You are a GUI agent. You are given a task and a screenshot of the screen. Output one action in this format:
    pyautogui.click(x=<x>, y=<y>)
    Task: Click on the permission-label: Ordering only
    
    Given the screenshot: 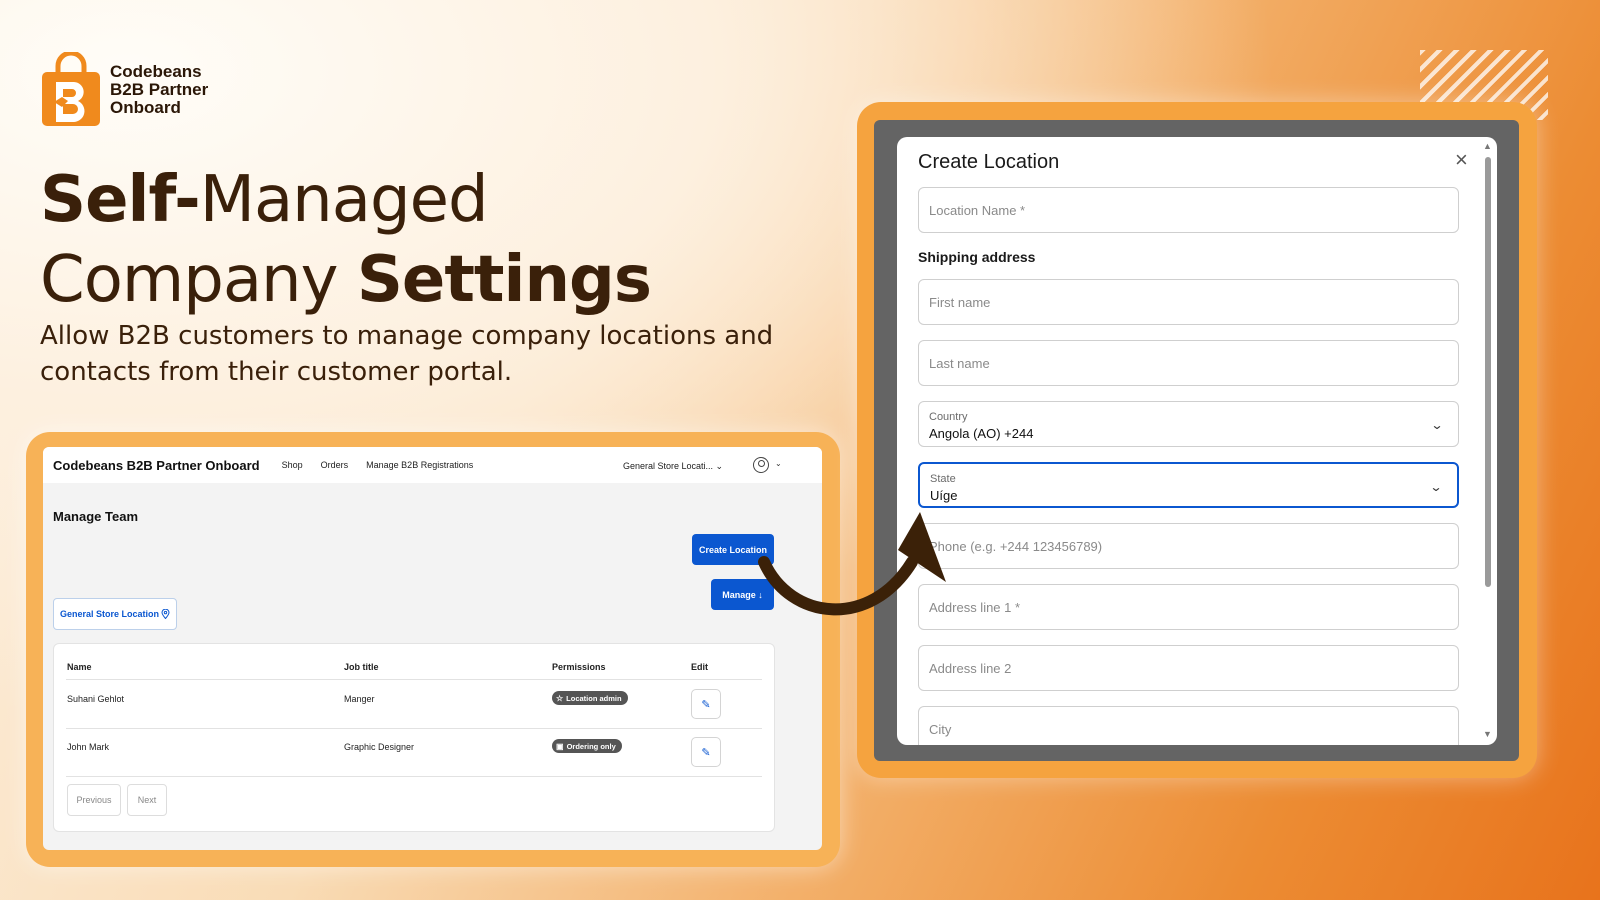 What is the action you would take?
    pyautogui.click(x=591, y=746)
    